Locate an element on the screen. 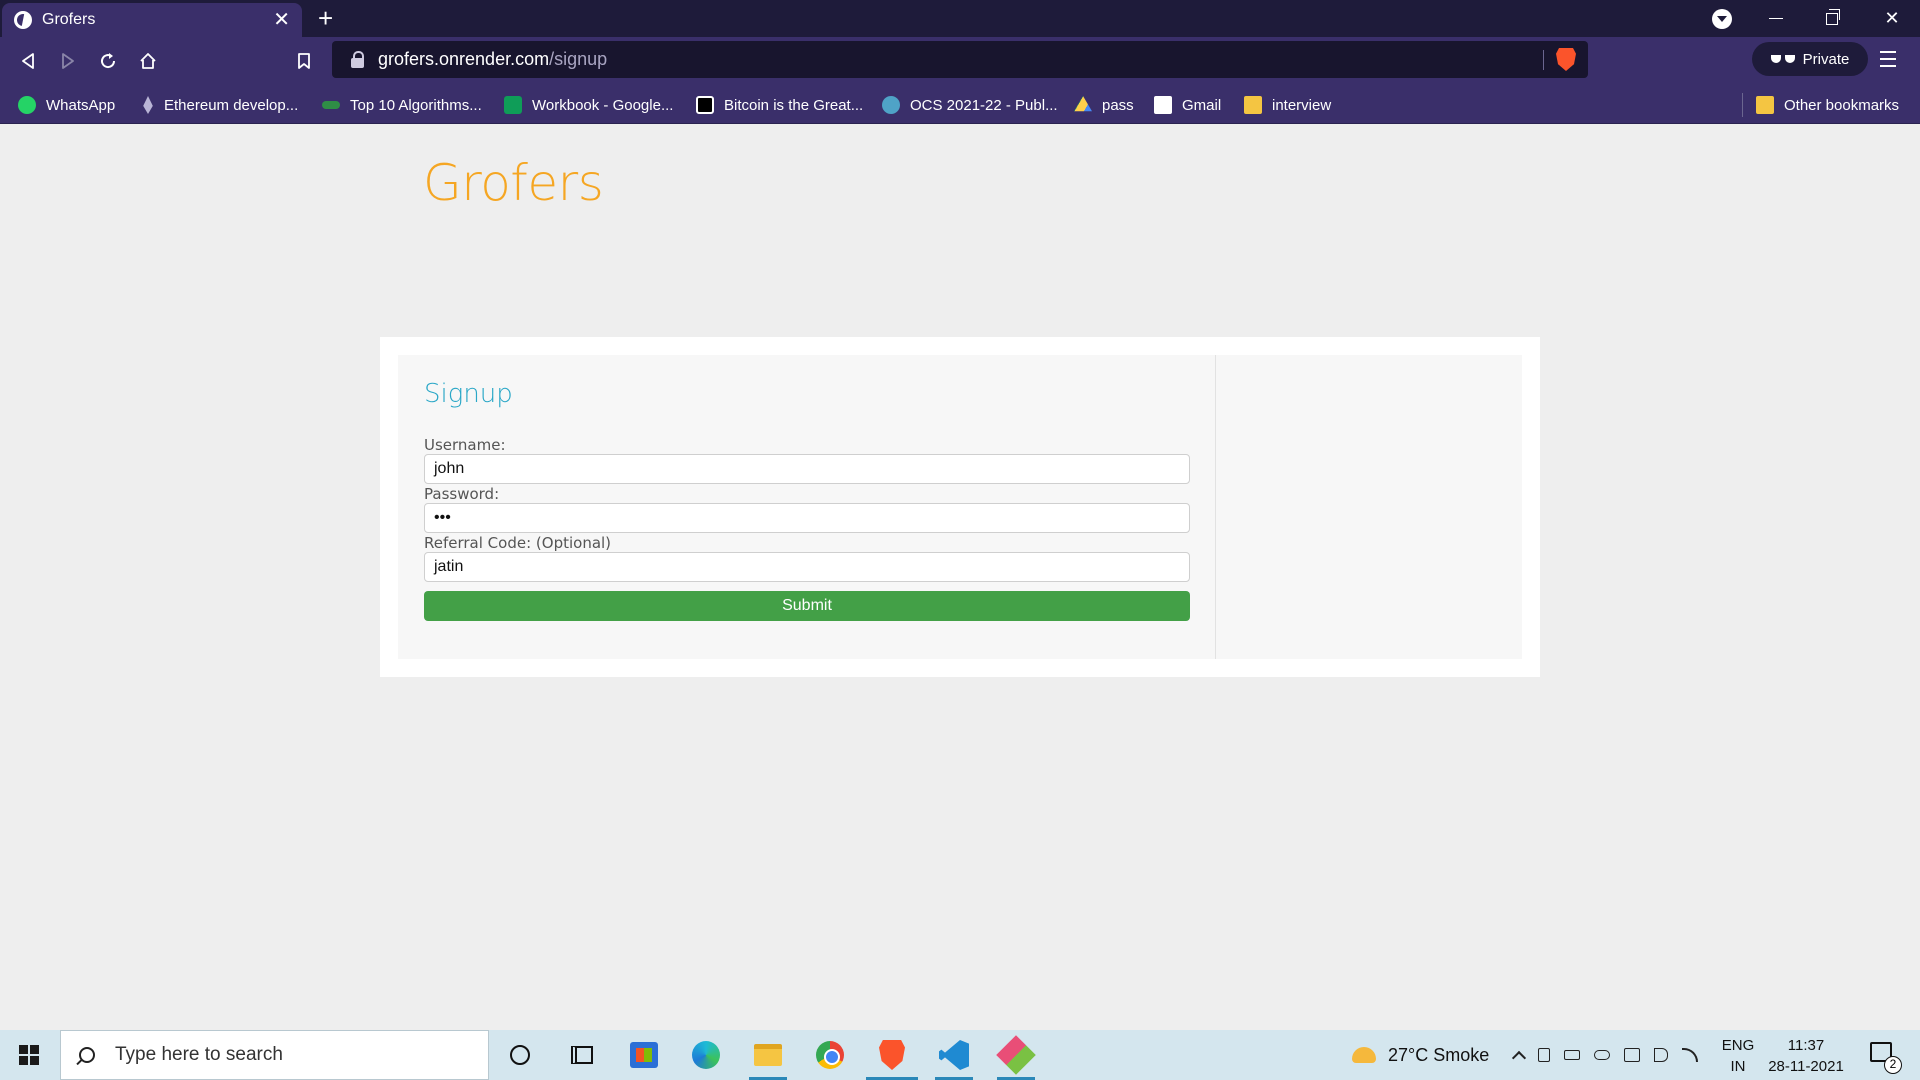  minimize-button is located at coordinates (1776, 18).